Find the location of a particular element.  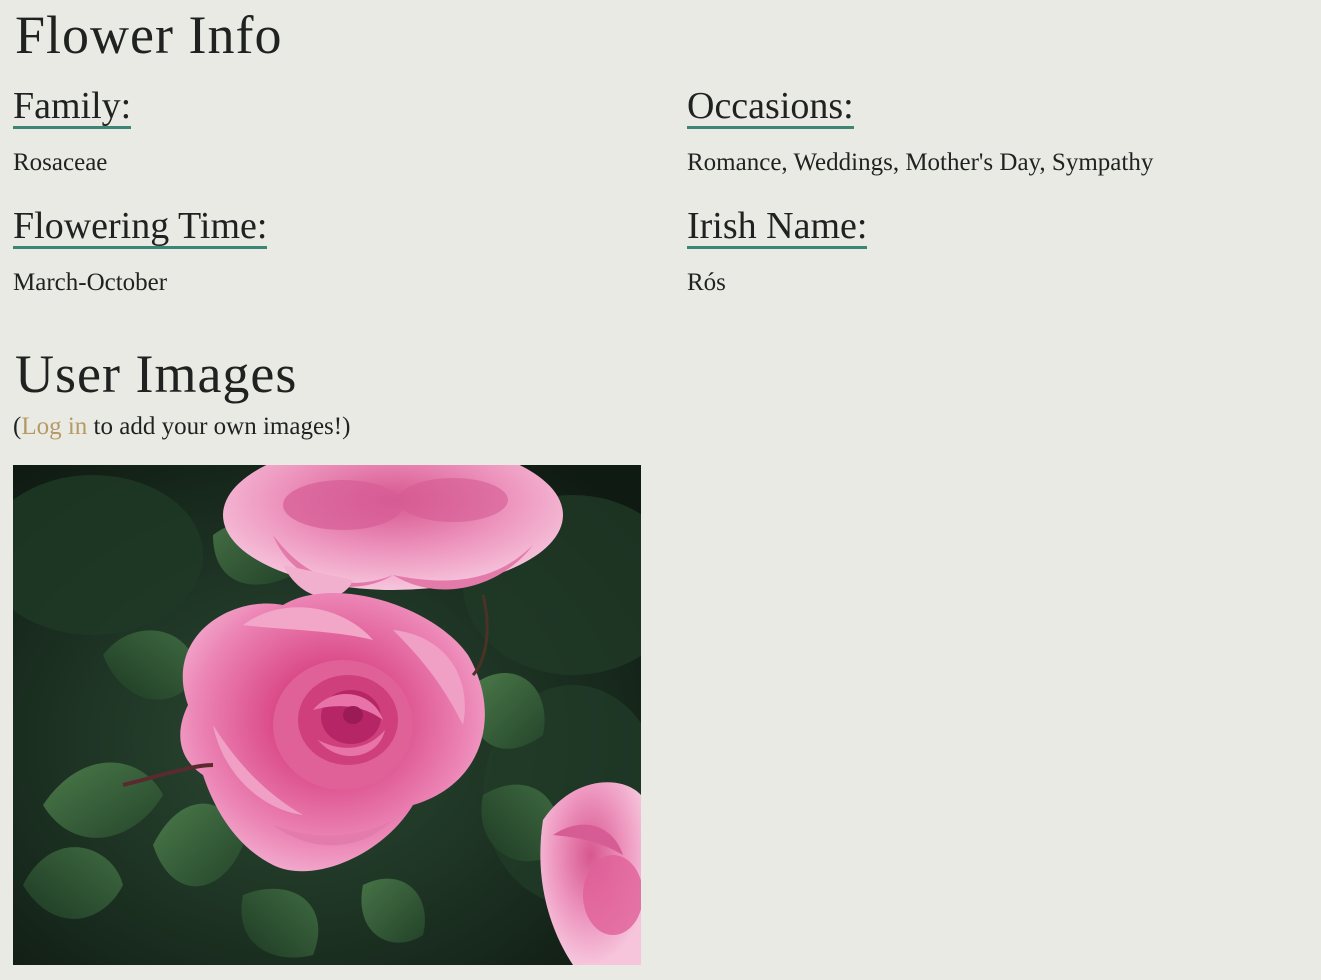

irish-name-label: Irish Name: is located at coordinates (777, 227).